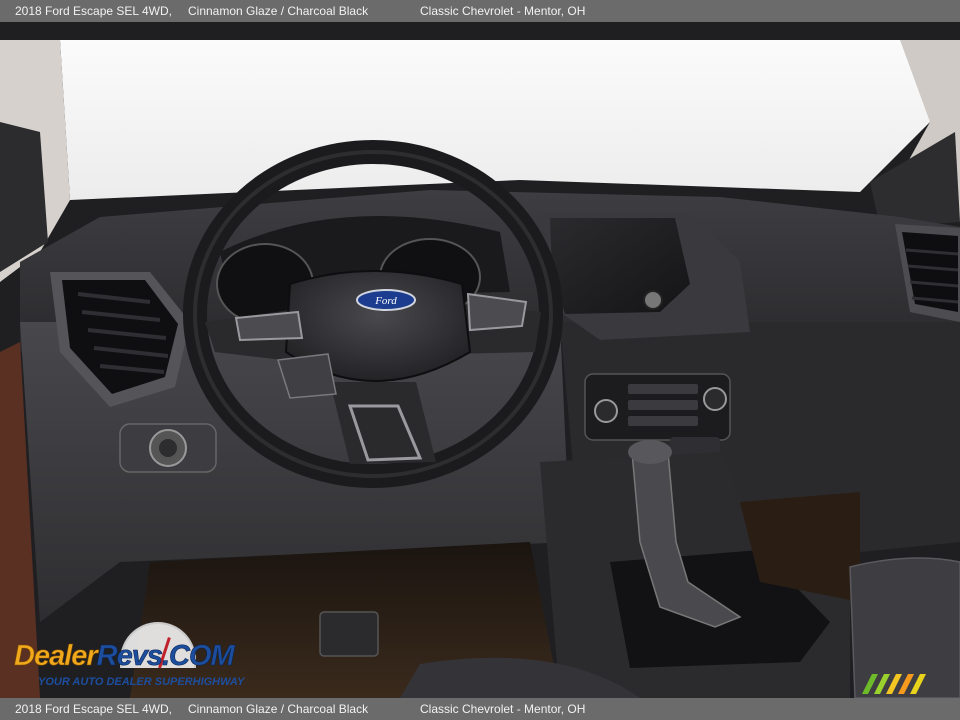  I want to click on ford-badge-icon: Ford, so click(386, 300).